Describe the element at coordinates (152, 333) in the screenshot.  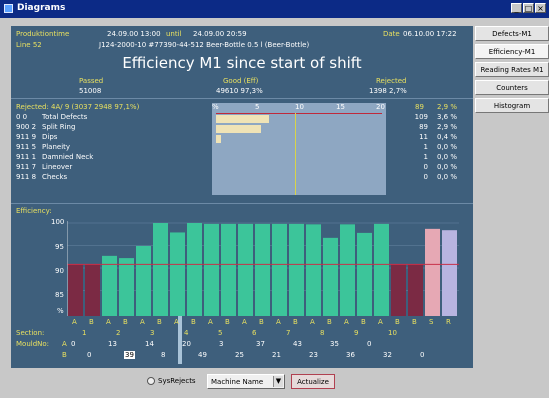
I see `section-number: 3` at that location.